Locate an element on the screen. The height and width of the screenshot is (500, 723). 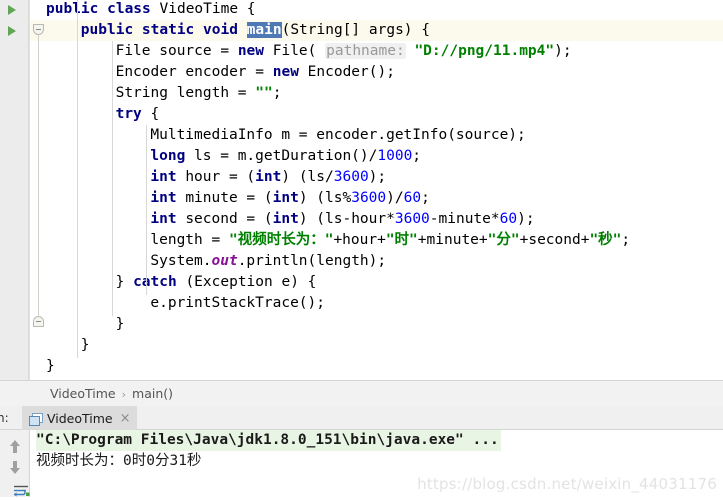
soft-wrap-icon is located at coordinates (18, 490).